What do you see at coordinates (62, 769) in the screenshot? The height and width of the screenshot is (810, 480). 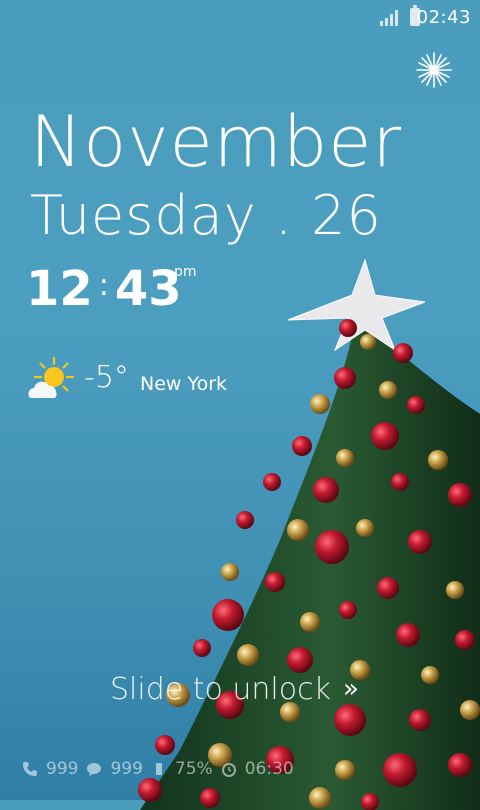 I see `missed-calls-count: 999` at bounding box center [62, 769].